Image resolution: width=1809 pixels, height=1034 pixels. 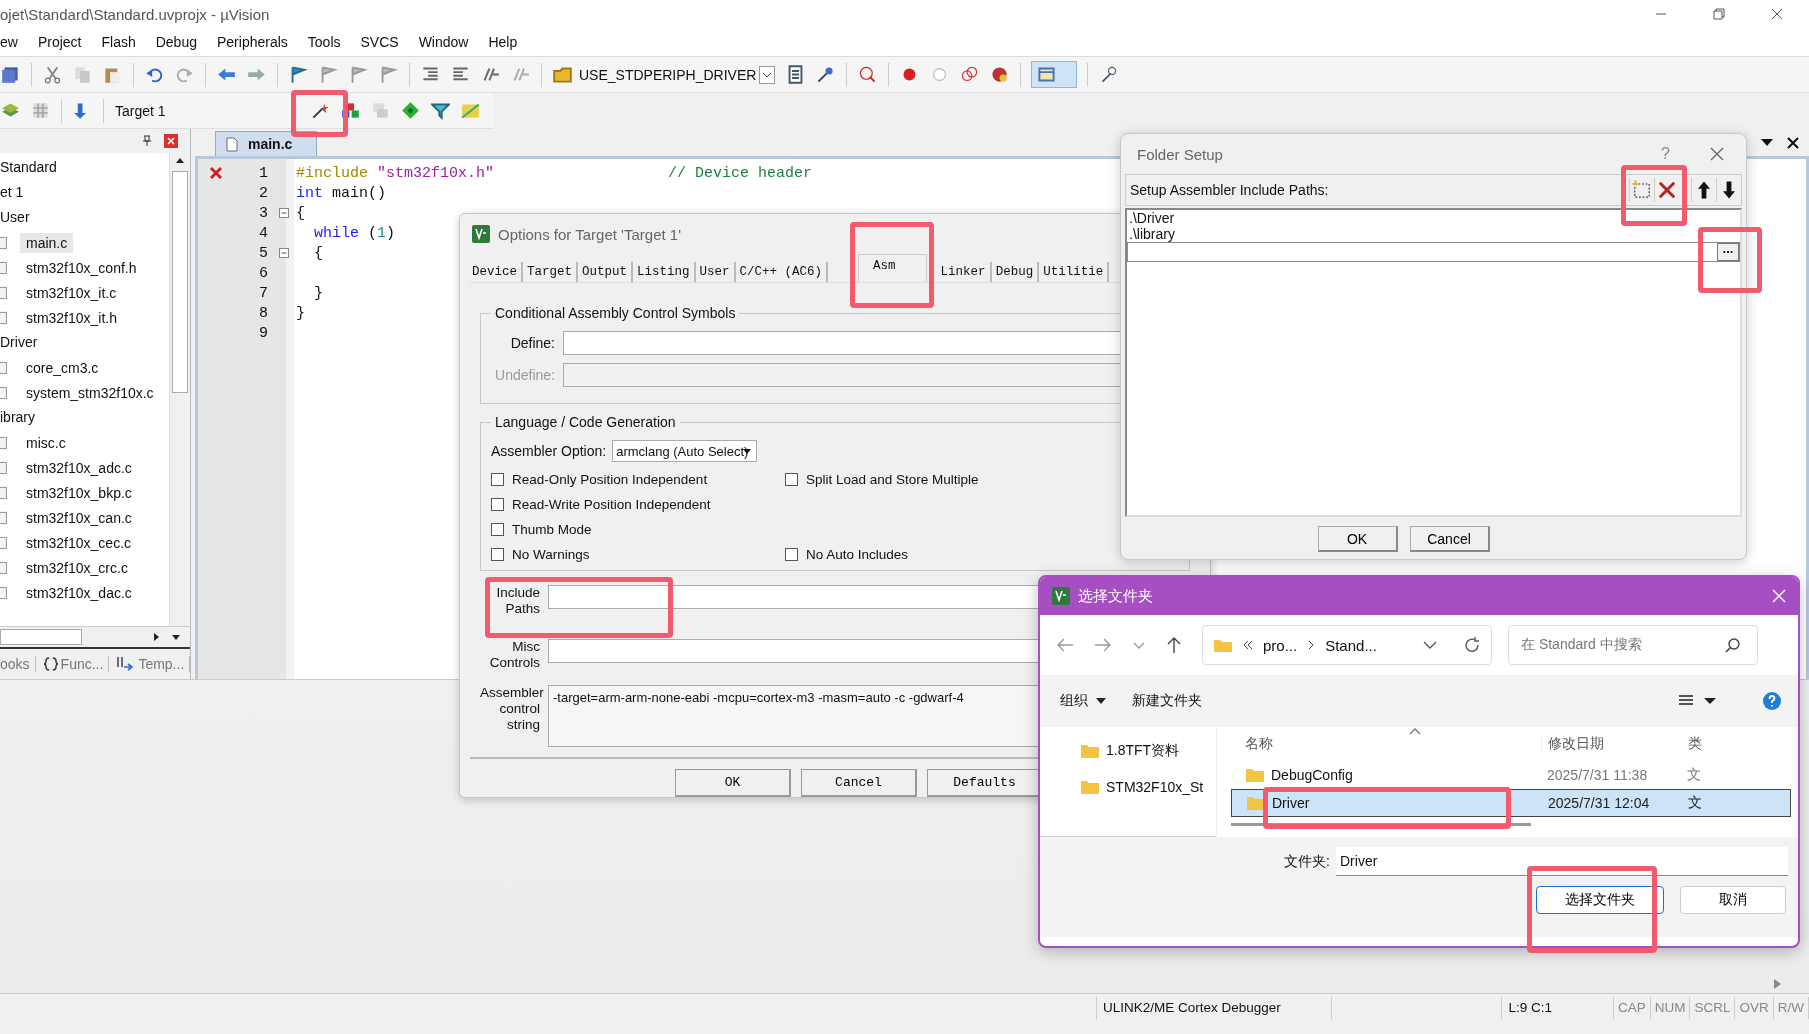 I want to click on tree-item: system_stm32f10x.c, so click(x=90, y=392).